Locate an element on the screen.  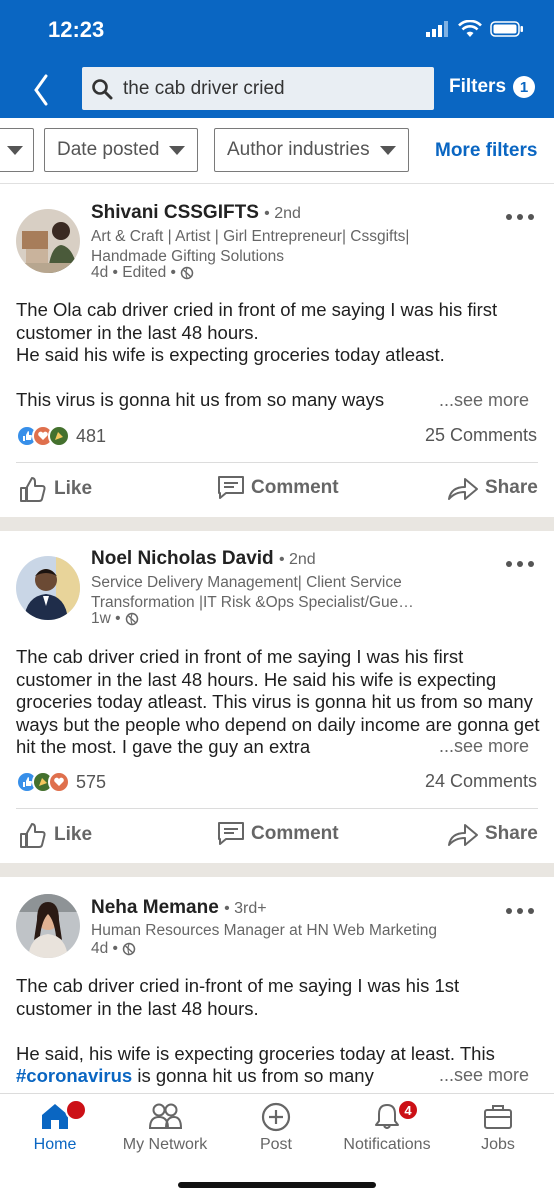
post-text-fragment: is gonna hit us from so many is located at coordinates (253, 1075).